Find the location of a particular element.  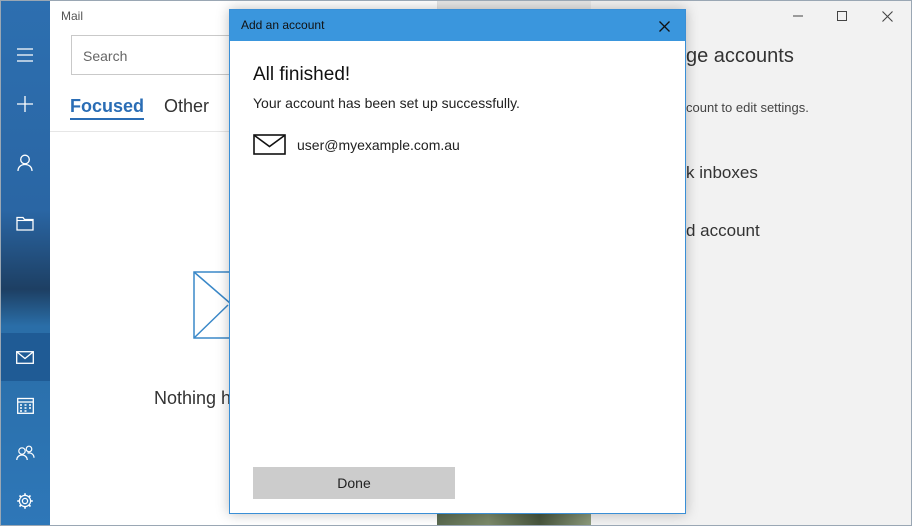

done-button: Done is located at coordinates (354, 483).